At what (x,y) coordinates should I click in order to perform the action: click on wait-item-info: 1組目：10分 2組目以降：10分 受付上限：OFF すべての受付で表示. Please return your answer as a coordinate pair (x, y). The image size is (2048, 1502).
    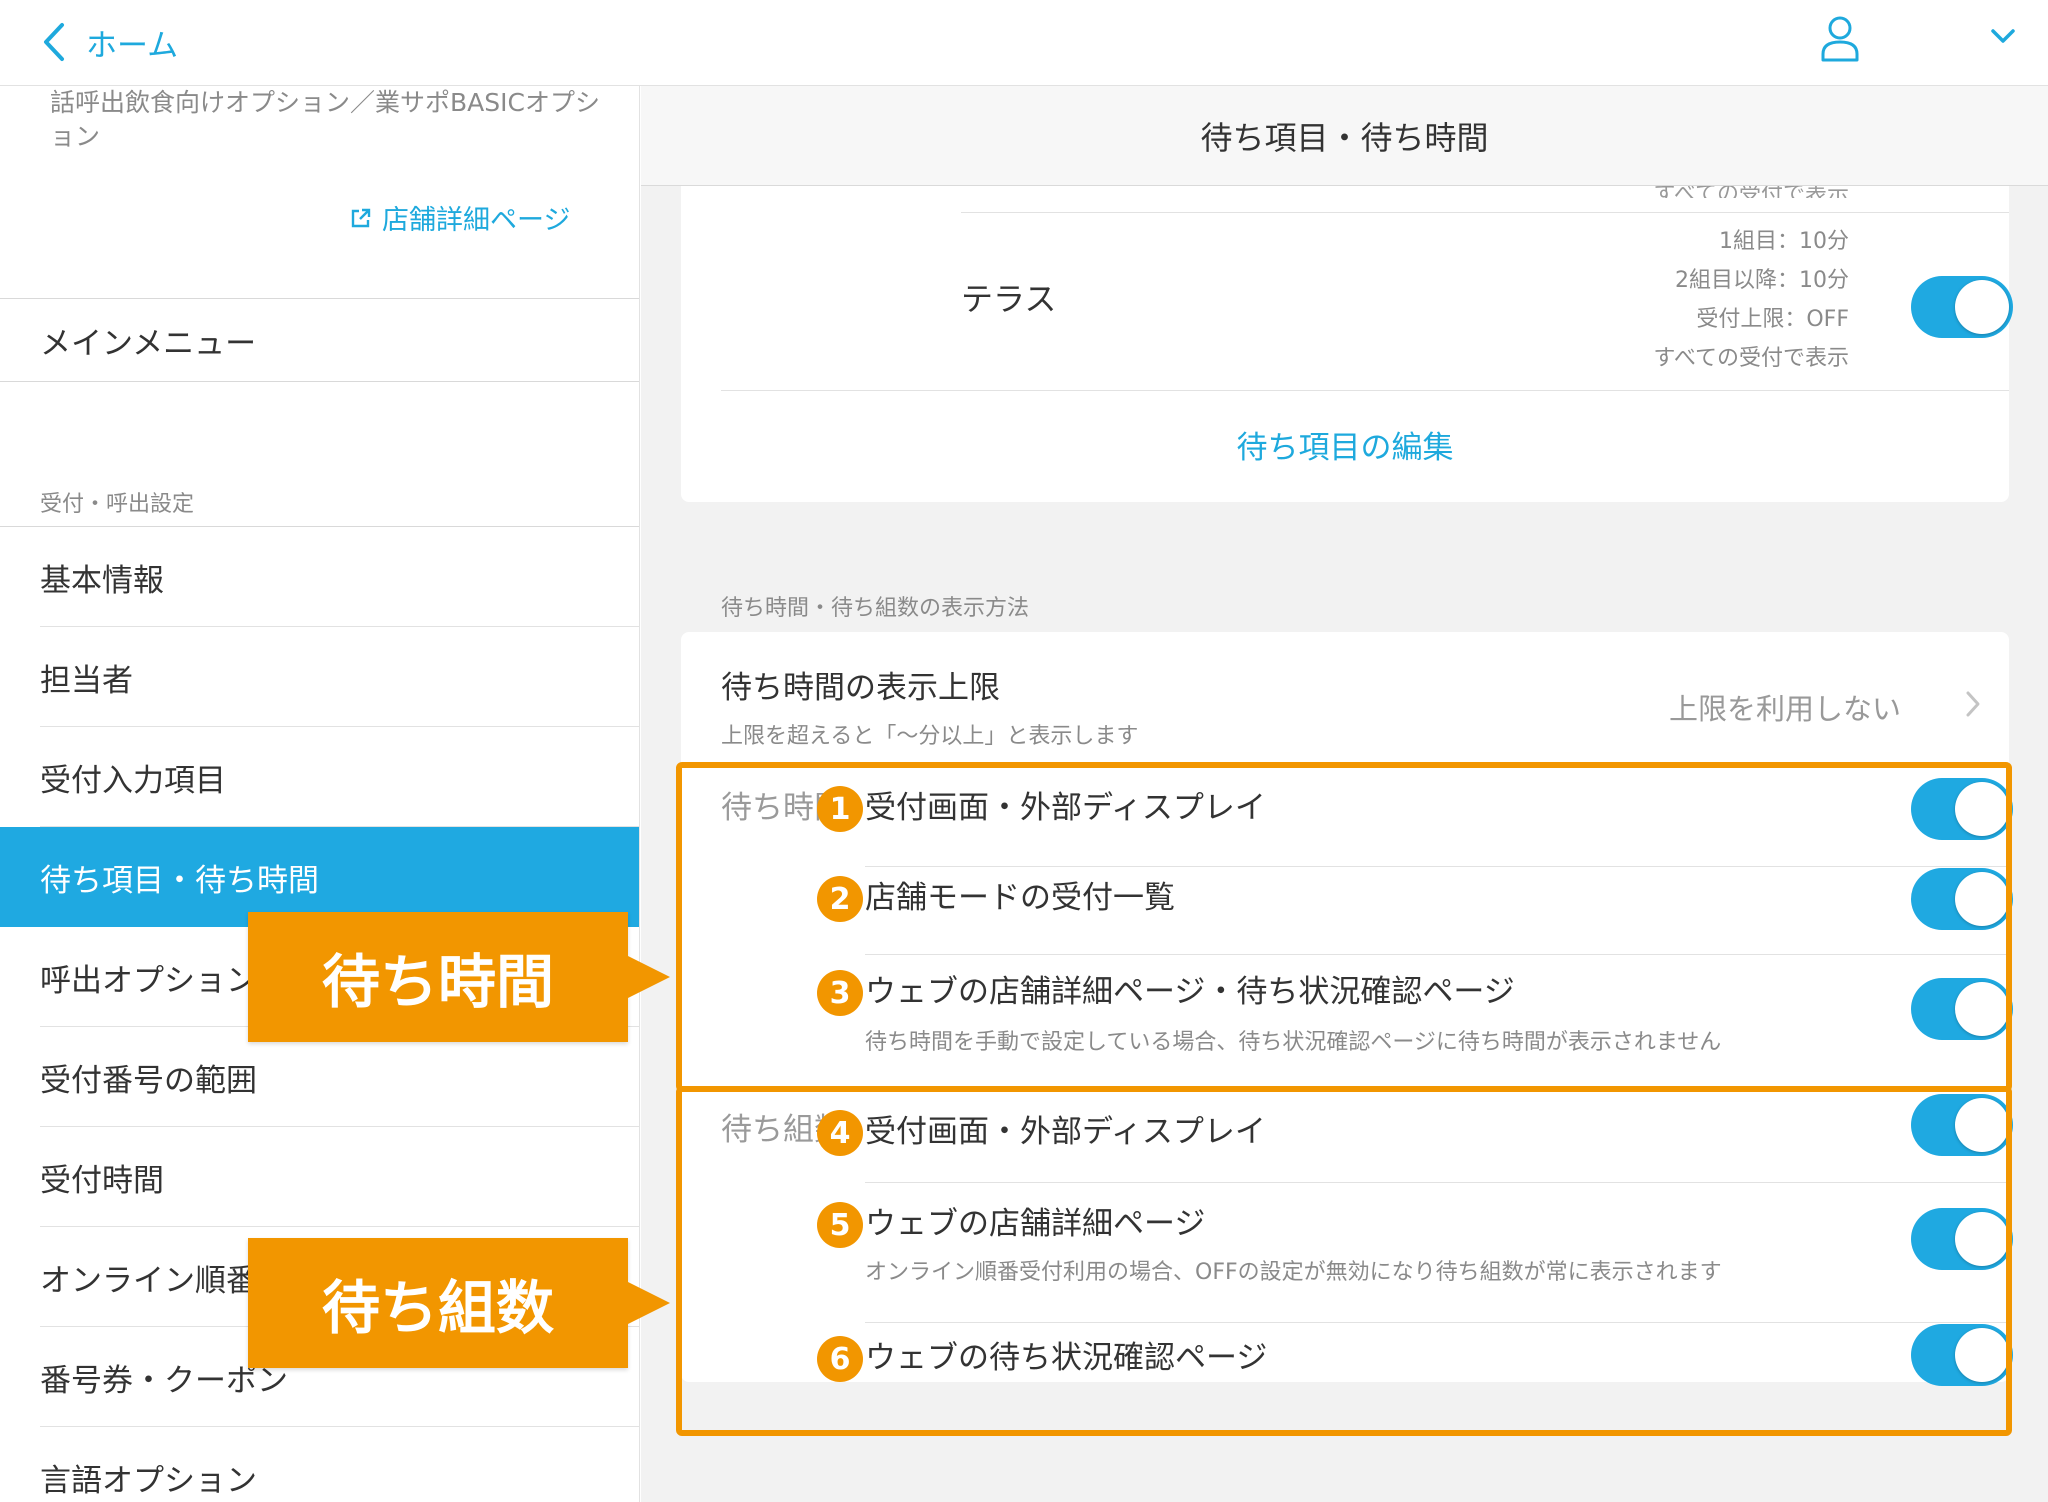
    Looking at the image, I should click on (1751, 300).